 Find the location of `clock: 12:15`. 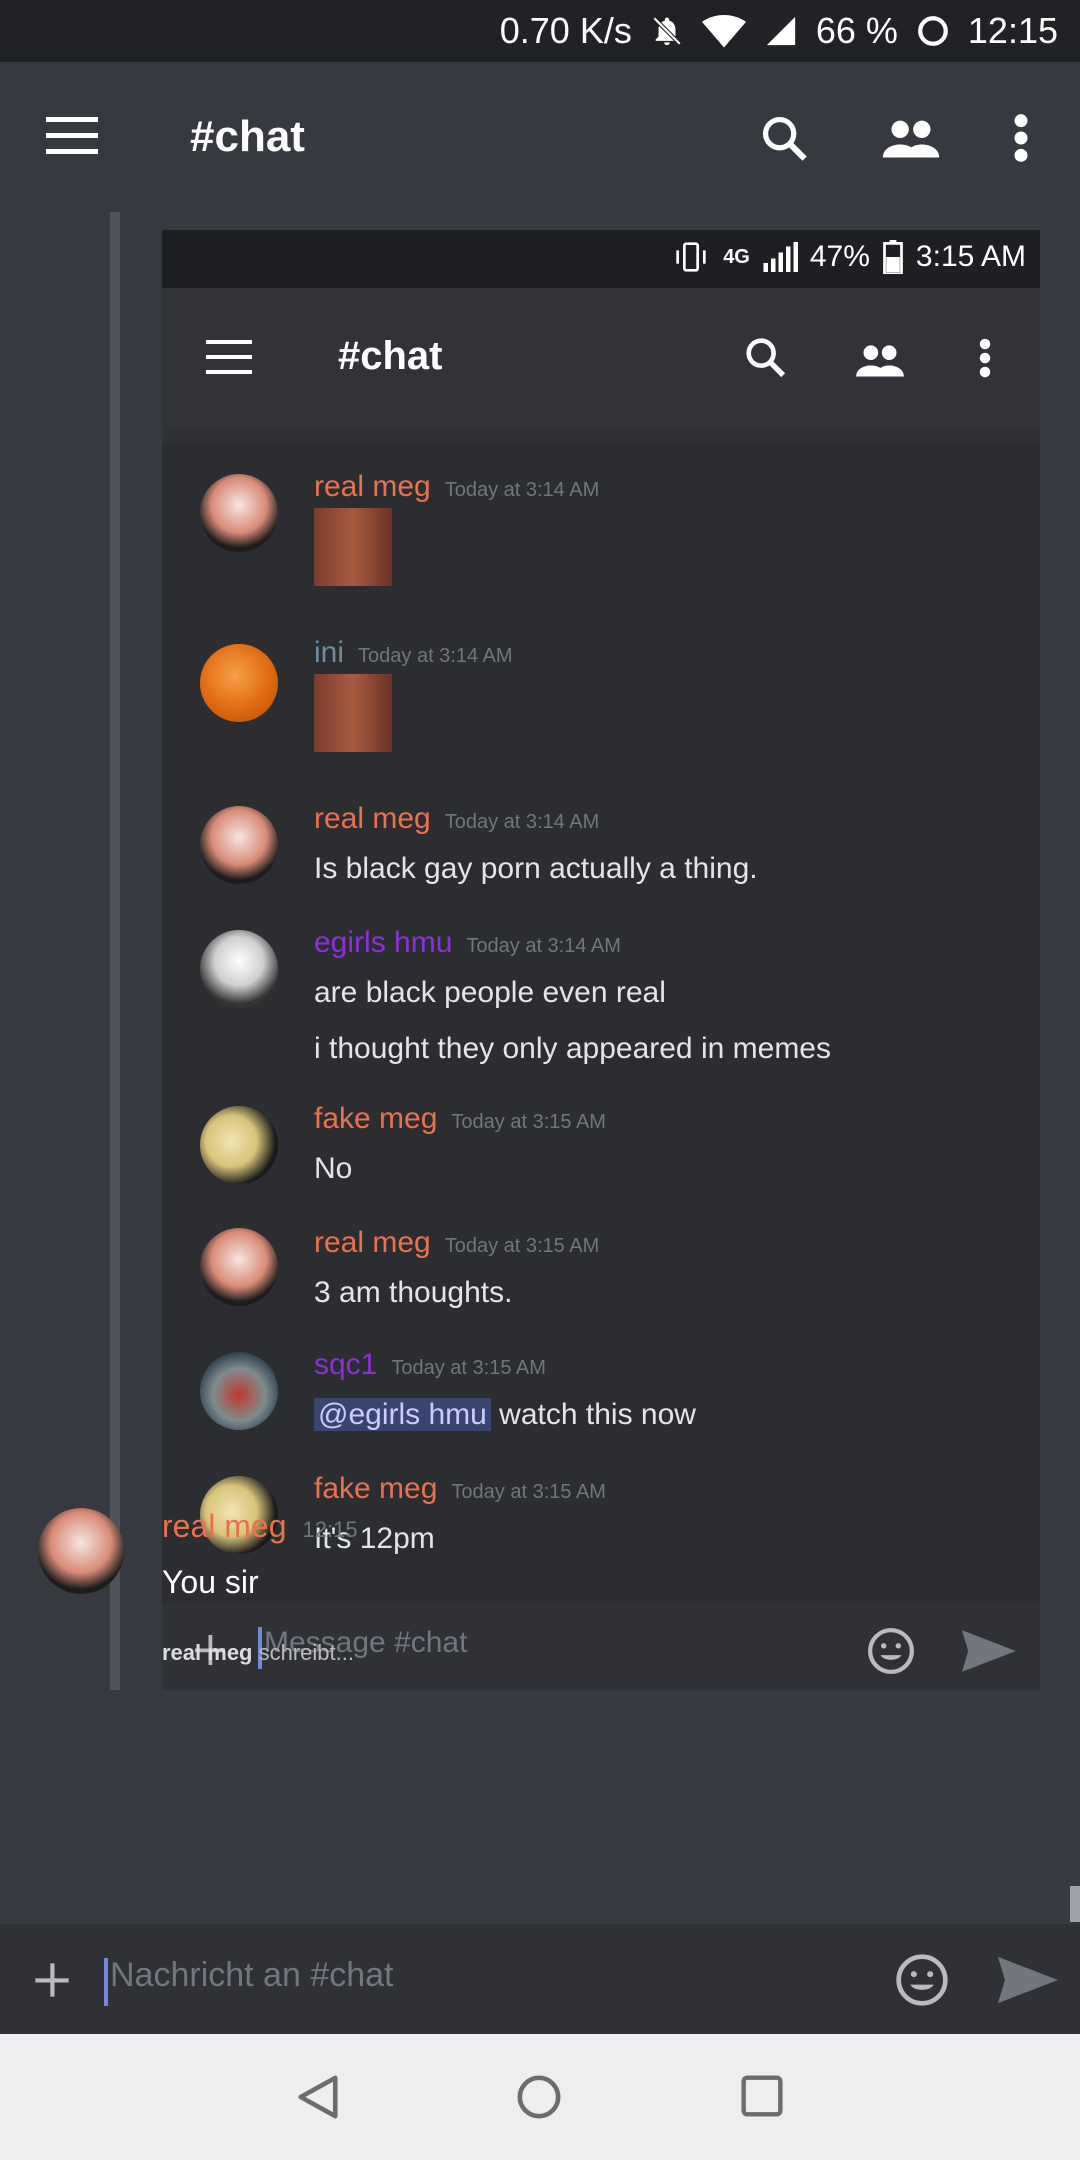

clock: 12:15 is located at coordinates (1012, 30).